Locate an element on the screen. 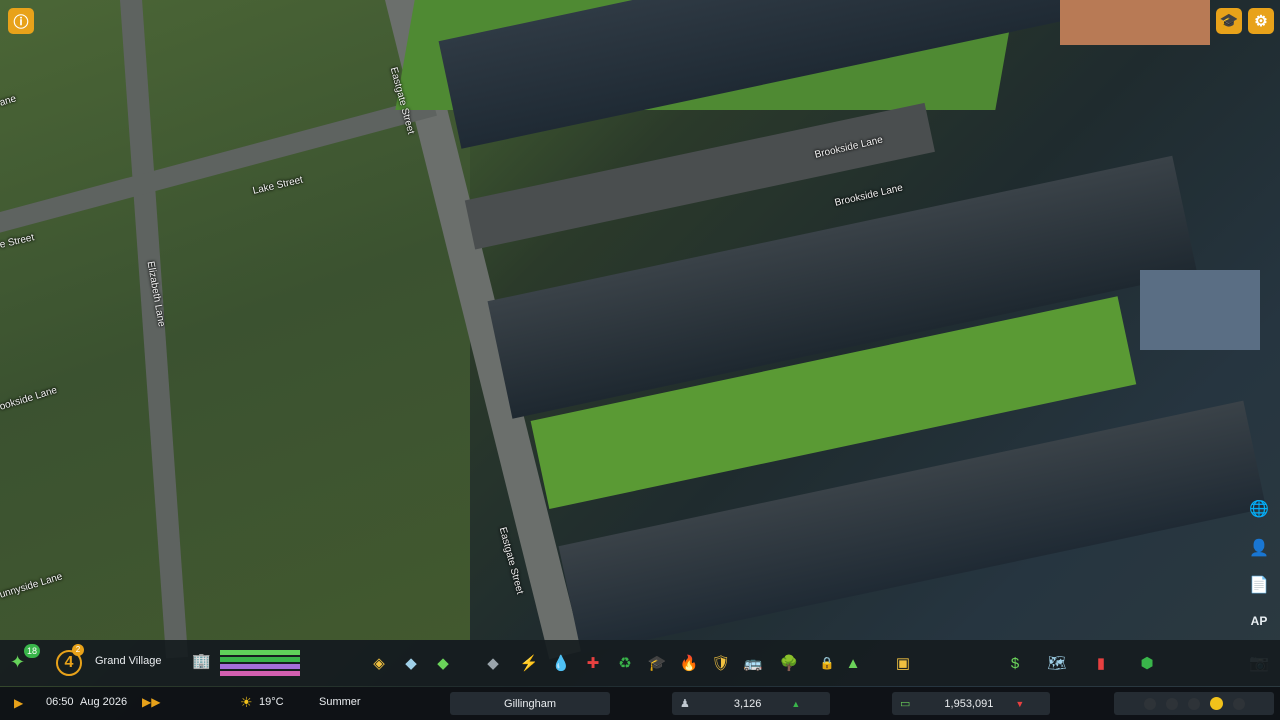 The height and width of the screenshot is (720, 1280). person-icon: 👤 is located at coordinates (1259, 548).